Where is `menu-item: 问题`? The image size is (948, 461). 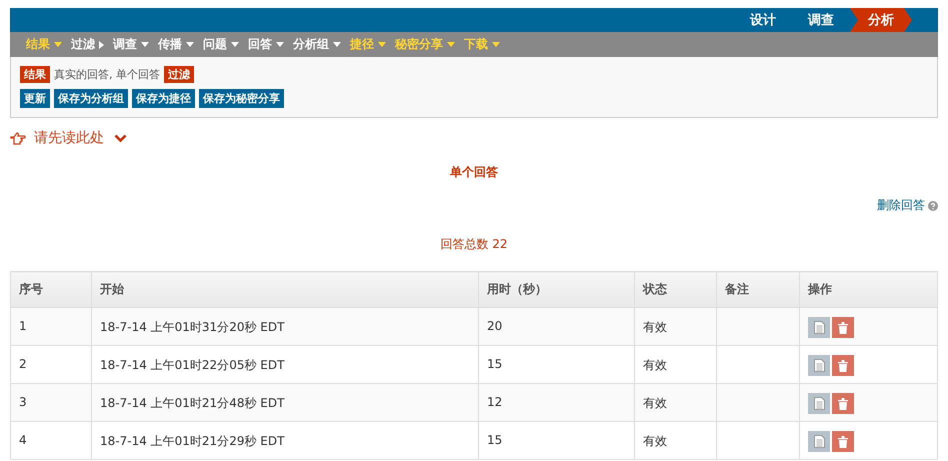 menu-item: 问题 is located at coordinates (221, 44).